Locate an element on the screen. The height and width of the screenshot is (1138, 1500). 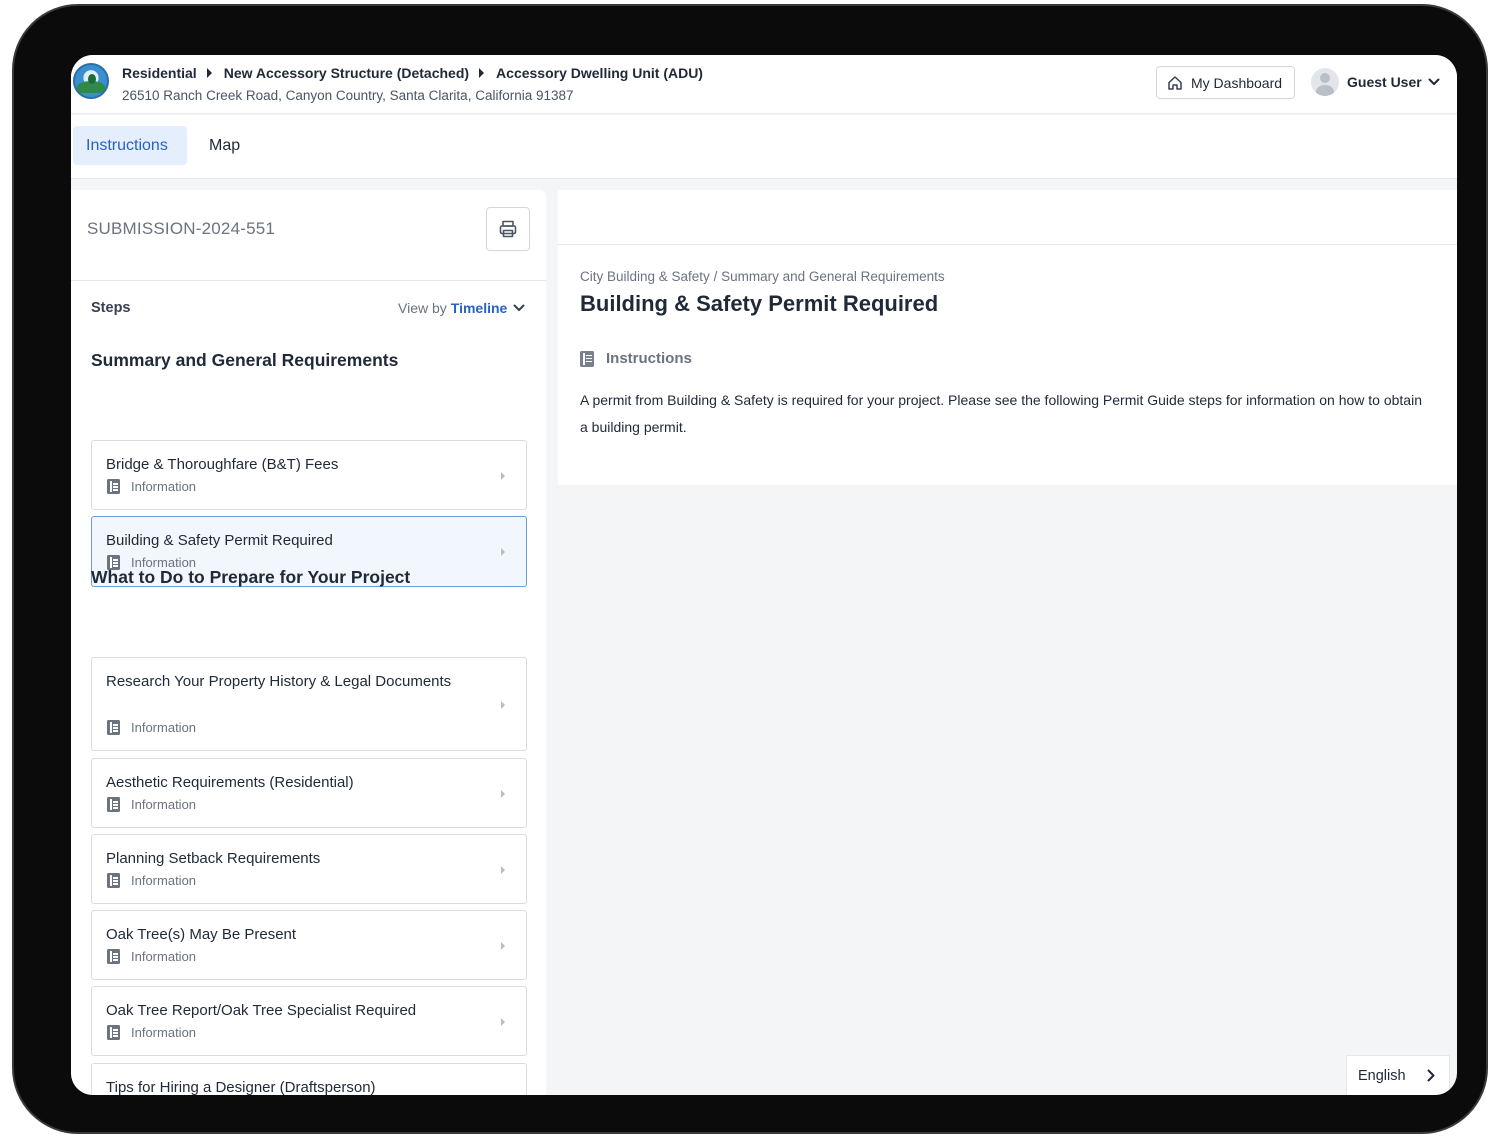
view-by-value: Timeline is located at coordinates (479, 308).